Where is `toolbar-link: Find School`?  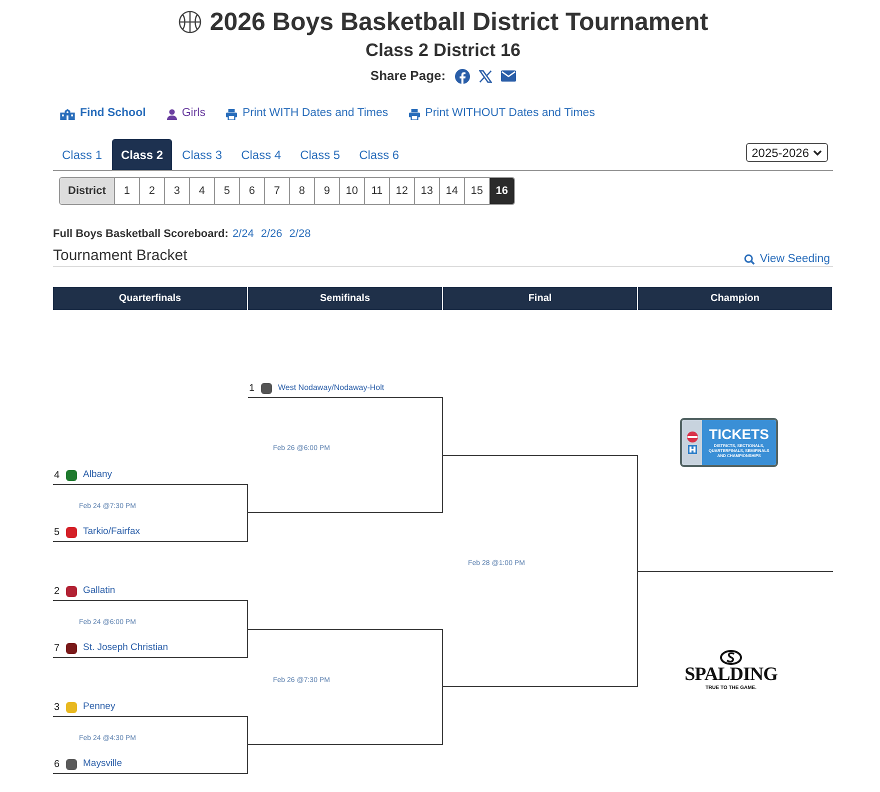 toolbar-link: Find School is located at coordinates (103, 114).